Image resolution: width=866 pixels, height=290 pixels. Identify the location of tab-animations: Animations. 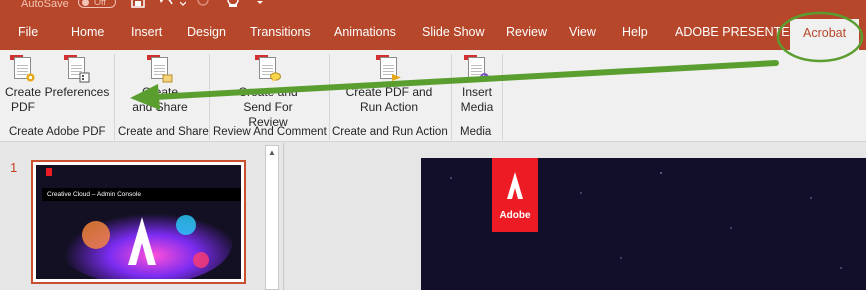
(365, 32).